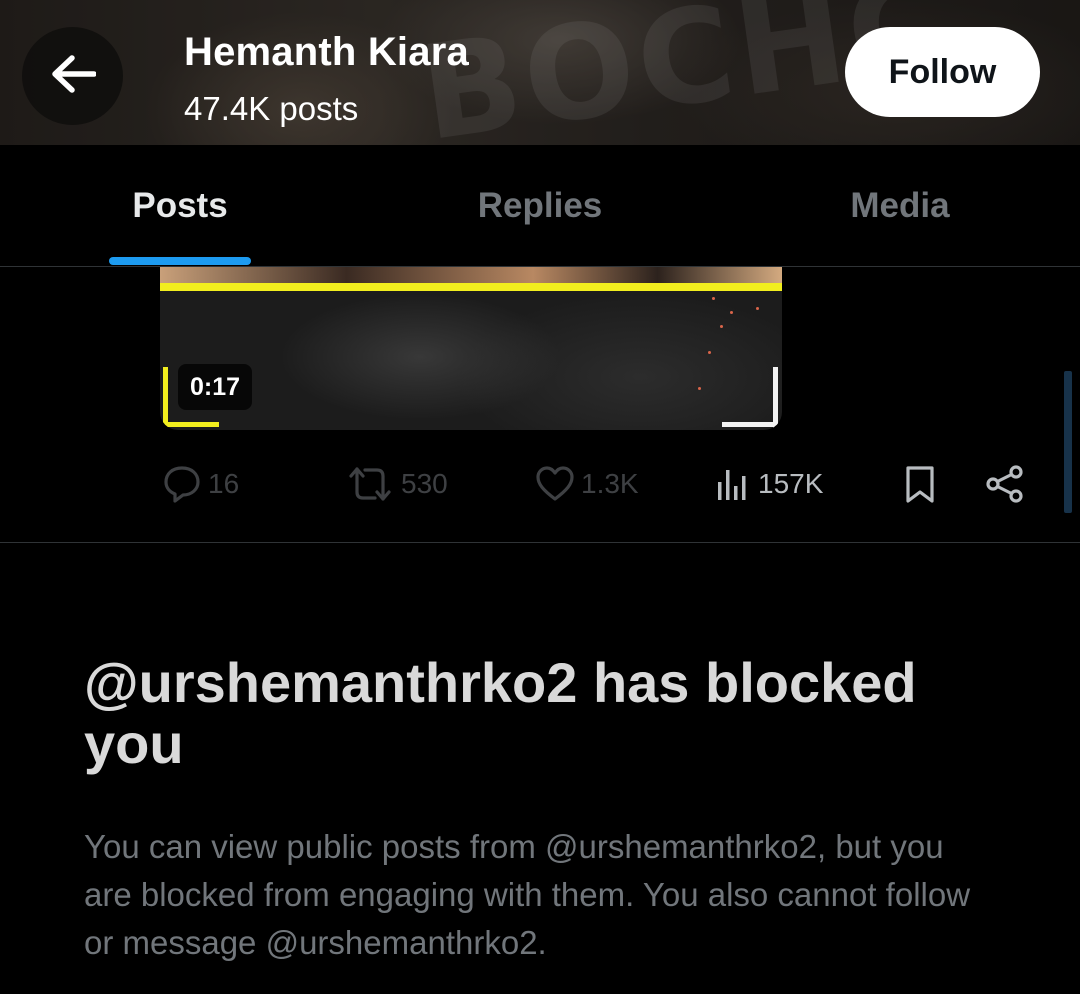  I want to click on back-button, so click(72, 76).